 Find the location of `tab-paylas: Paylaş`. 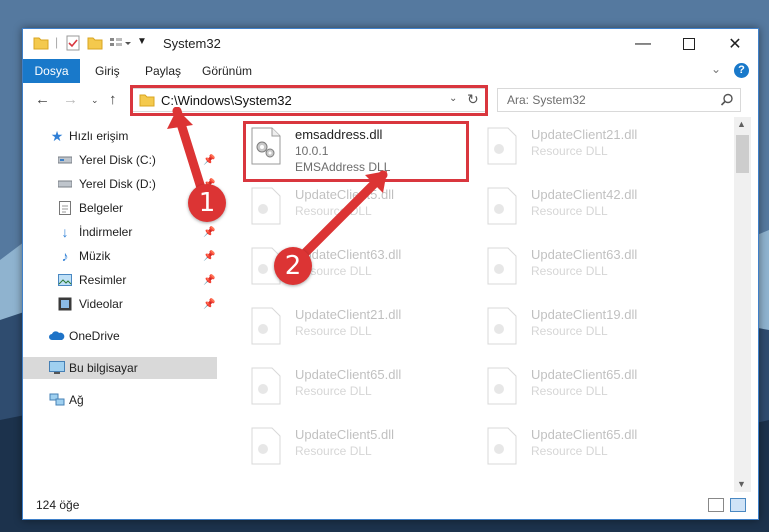

tab-paylas: Paylaş is located at coordinates (163, 71).